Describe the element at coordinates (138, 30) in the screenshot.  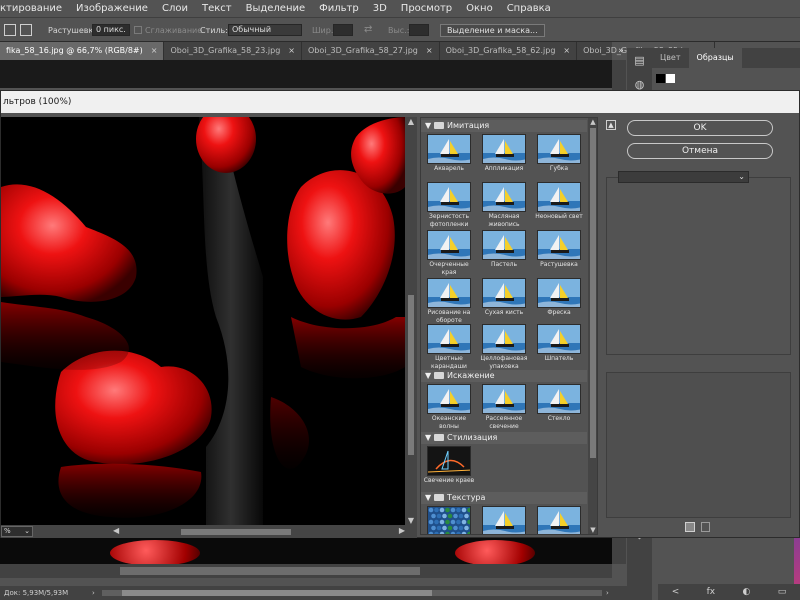
I see `antialias-checkbox` at that location.